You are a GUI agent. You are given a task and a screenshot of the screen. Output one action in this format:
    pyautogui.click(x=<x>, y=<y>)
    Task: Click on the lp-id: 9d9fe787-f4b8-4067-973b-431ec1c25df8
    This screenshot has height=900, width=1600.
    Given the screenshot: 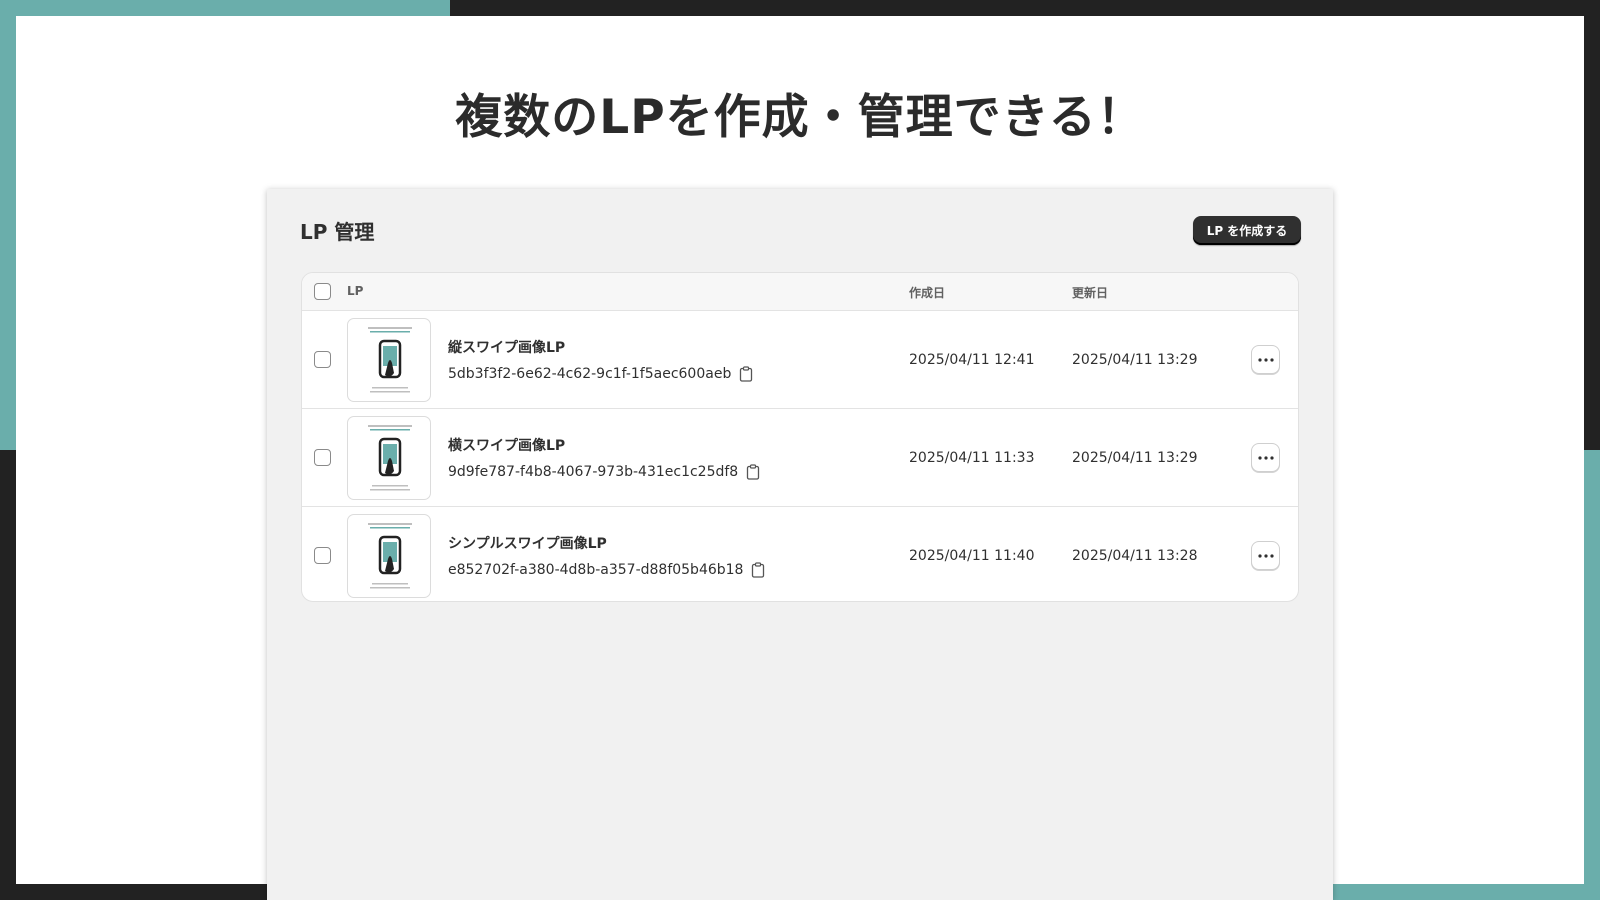 What is the action you would take?
    pyautogui.click(x=593, y=472)
    